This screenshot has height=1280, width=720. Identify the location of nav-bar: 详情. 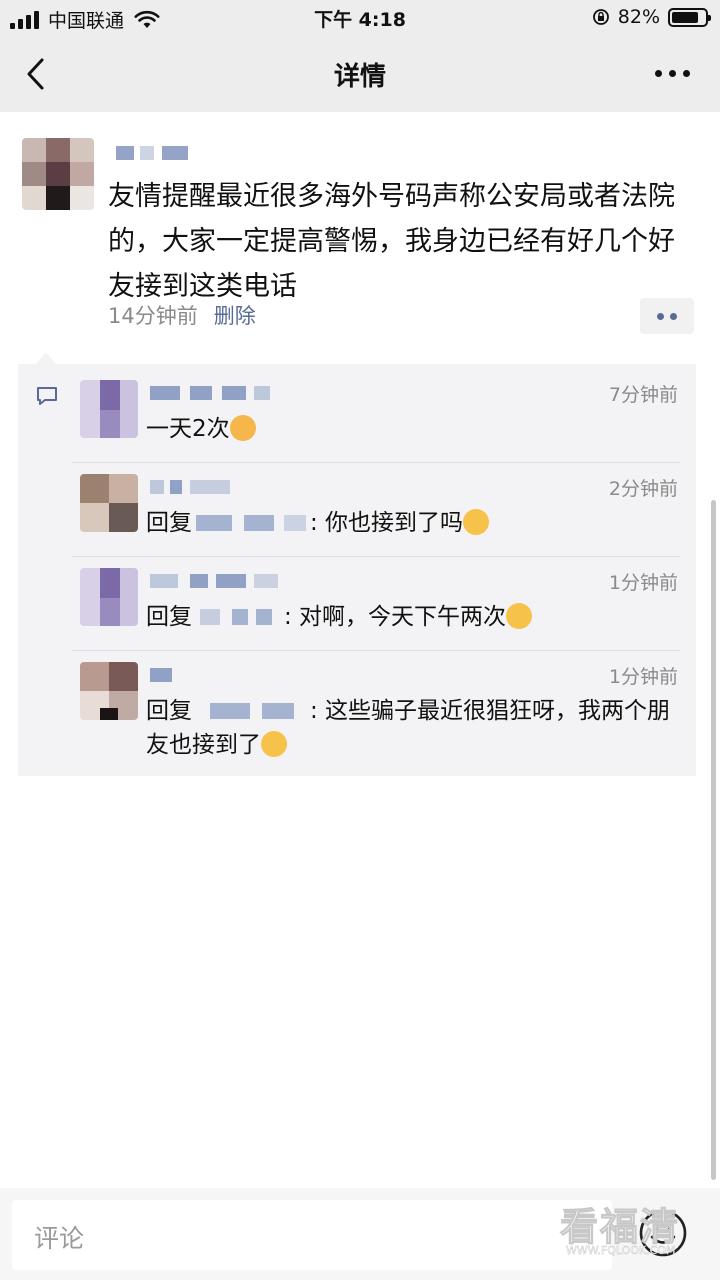
(360, 74).